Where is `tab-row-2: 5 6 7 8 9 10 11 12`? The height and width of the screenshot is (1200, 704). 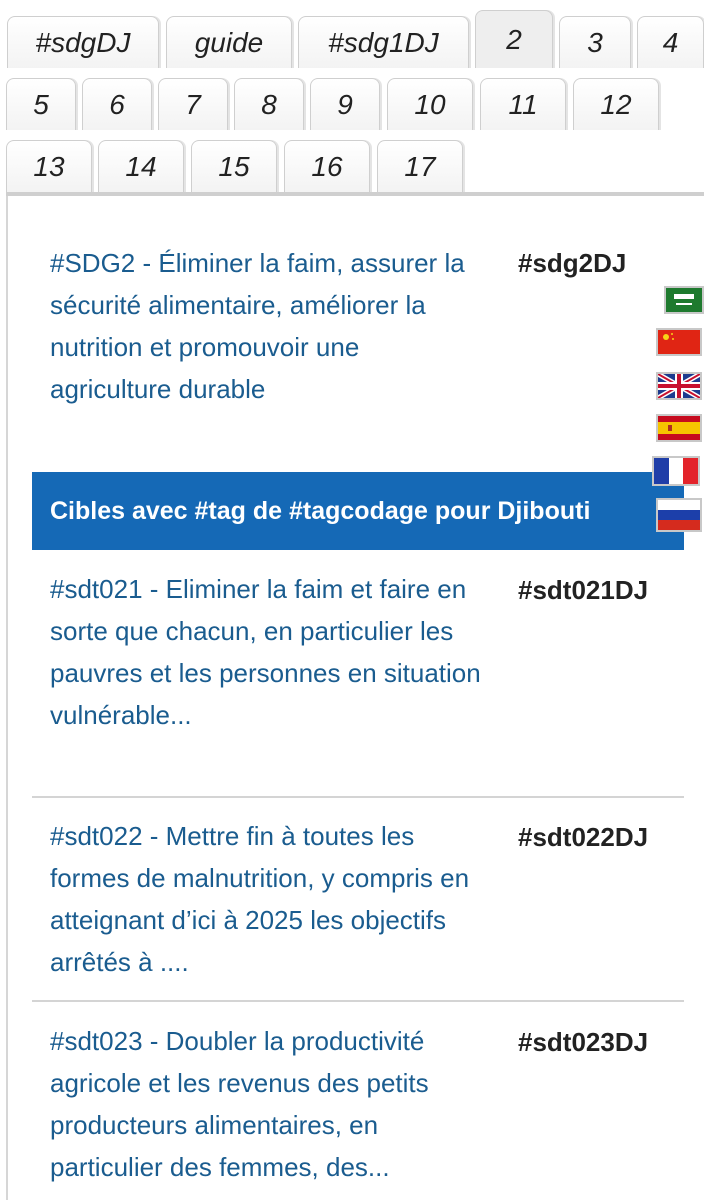 tab-row-2: 5 6 7 8 9 10 11 12 is located at coordinates (352, 106).